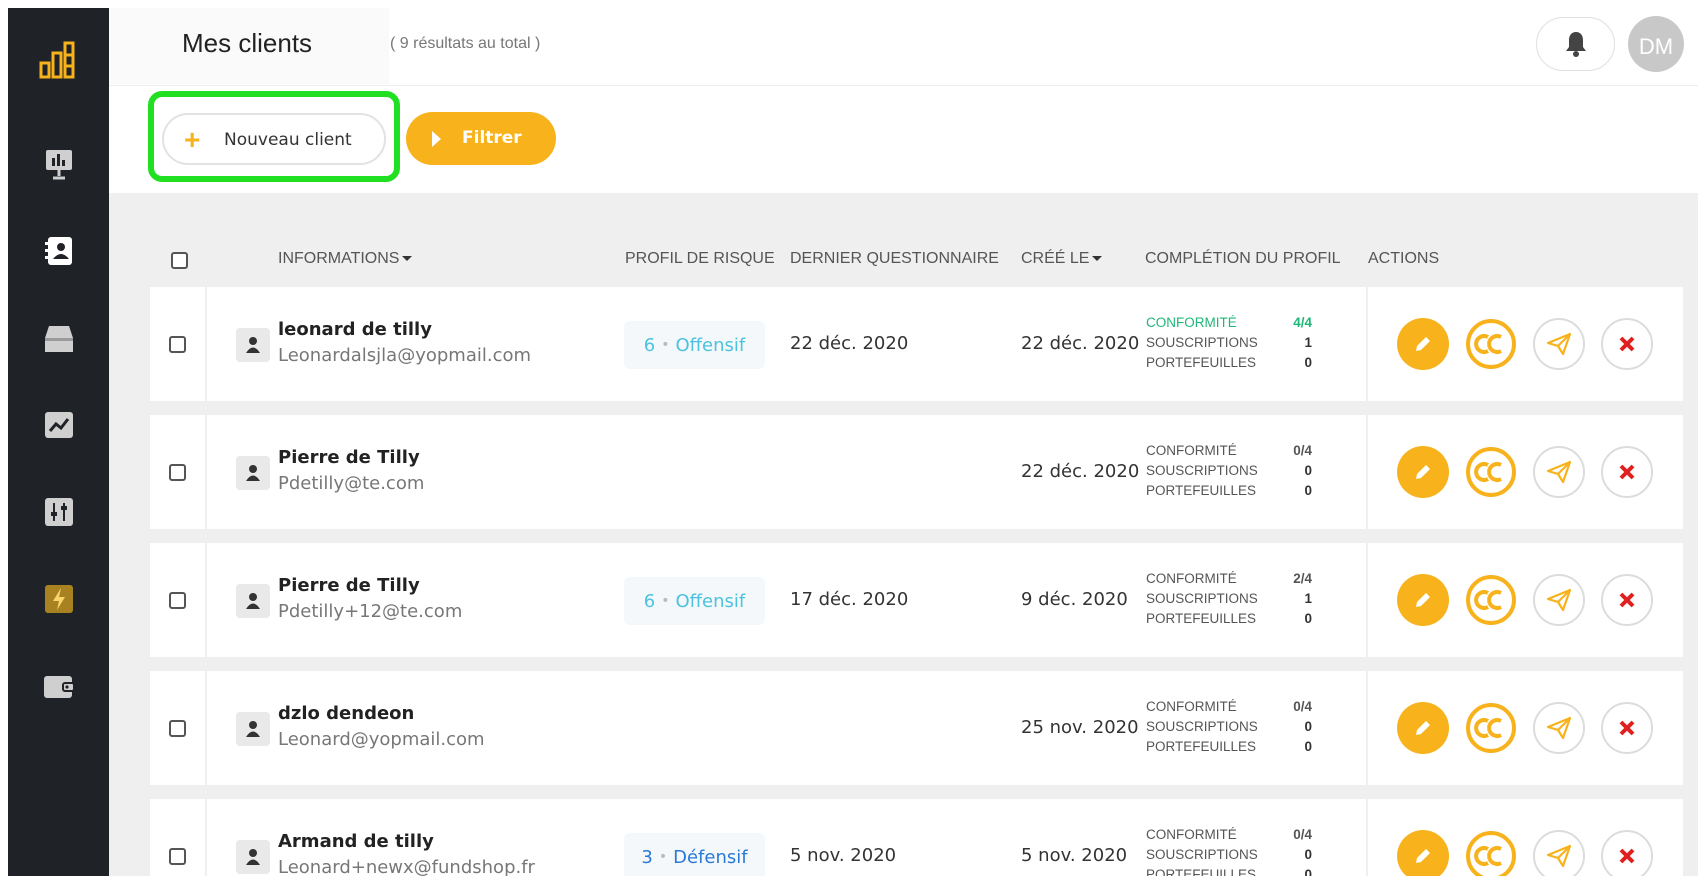 This screenshot has height=876, width=1698. I want to click on client-name: leonard de tilly, so click(355, 329).